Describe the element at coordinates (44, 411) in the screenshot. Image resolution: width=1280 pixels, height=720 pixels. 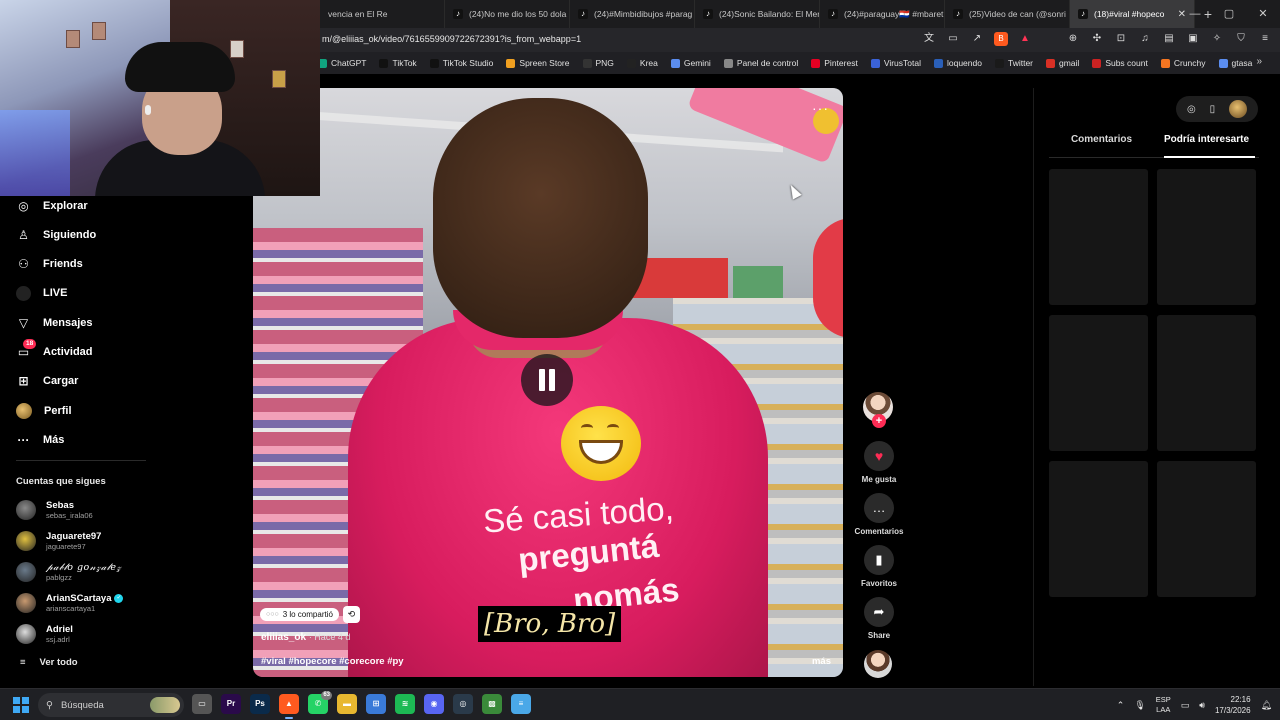
I see `nav-perfil: Perfil` at that location.